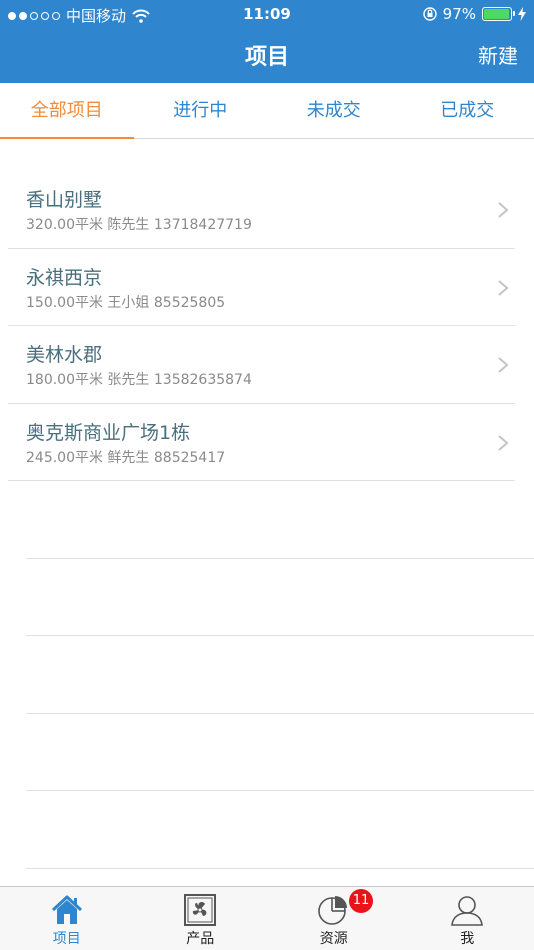 The width and height of the screenshot is (534, 950). I want to click on filter-tabs: 全部项目 进行中 未成交 已成交, so click(267, 111).